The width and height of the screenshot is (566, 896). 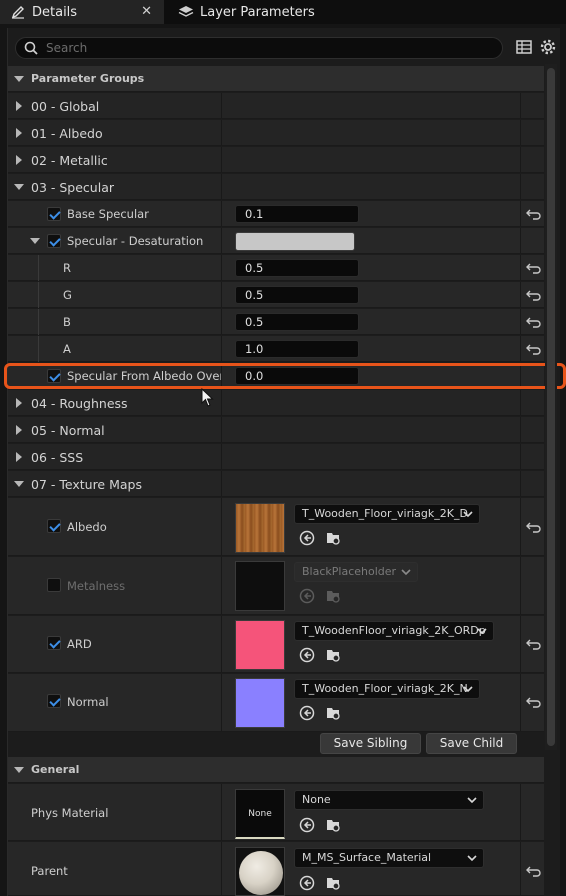 What do you see at coordinates (69, 160) in the screenshot?
I see `group-metallic-label: 02 - Metallic` at bounding box center [69, 160].